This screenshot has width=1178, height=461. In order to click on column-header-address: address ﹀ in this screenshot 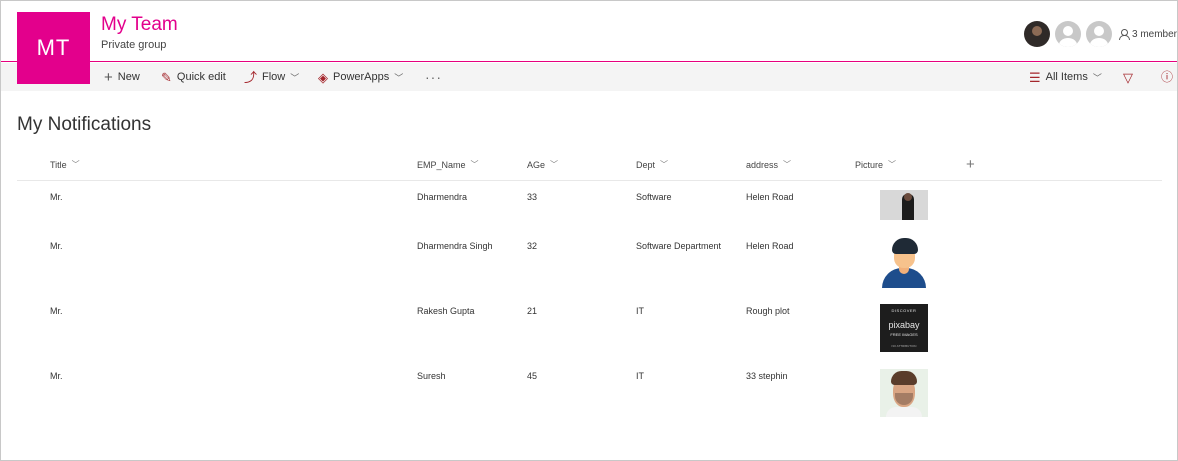, I will do `click(768, 164)`.